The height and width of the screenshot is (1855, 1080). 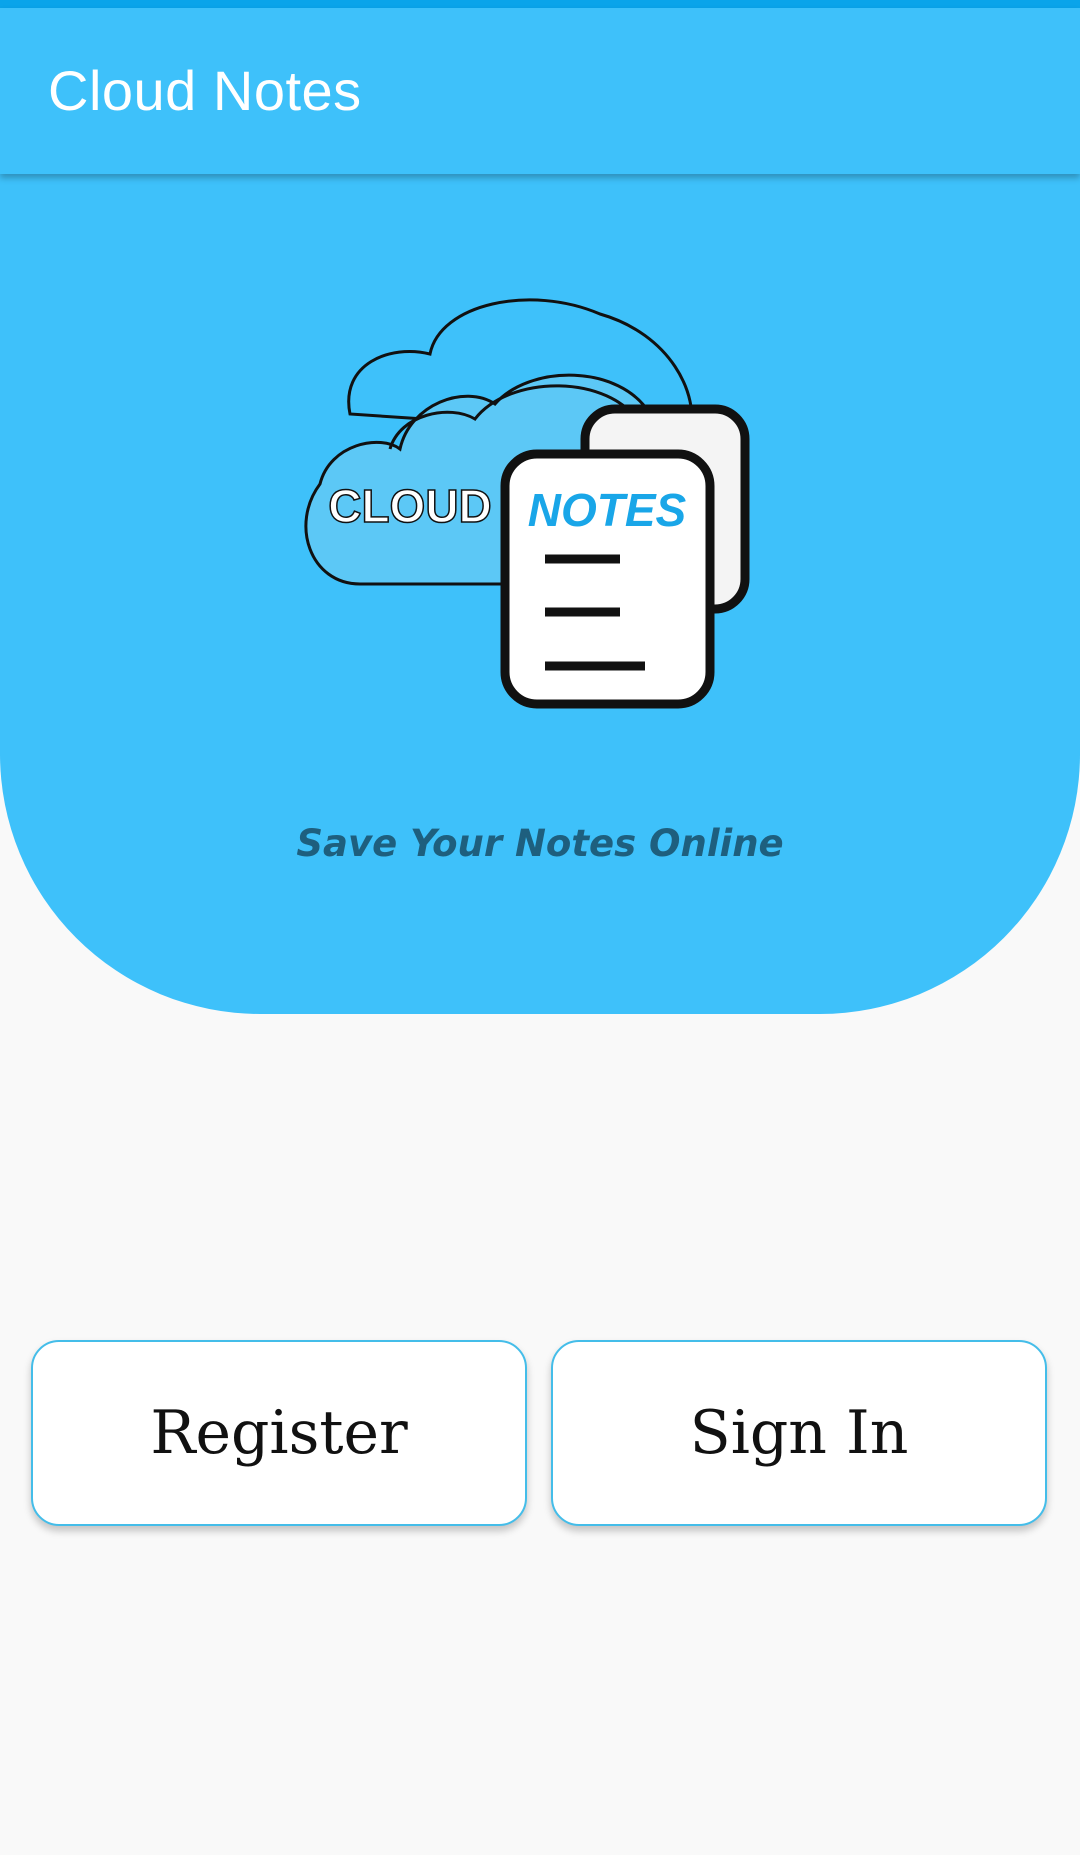 I want to click on cloud-notes-logo: CLOUD NOTES, so click(x=527, y=503).